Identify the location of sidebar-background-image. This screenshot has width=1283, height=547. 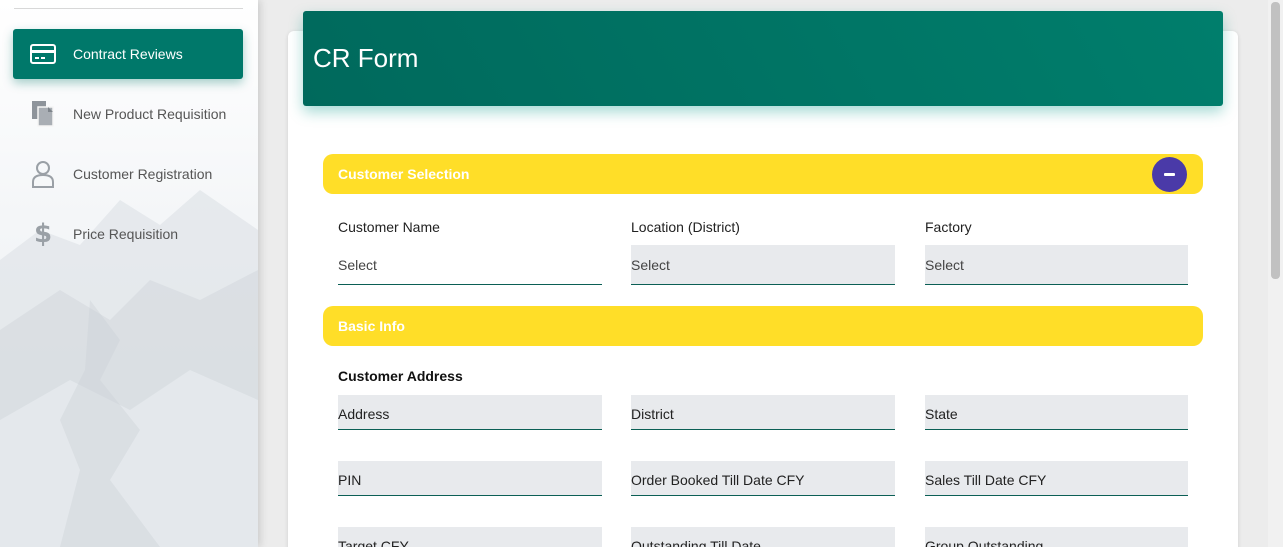
(129, 368).